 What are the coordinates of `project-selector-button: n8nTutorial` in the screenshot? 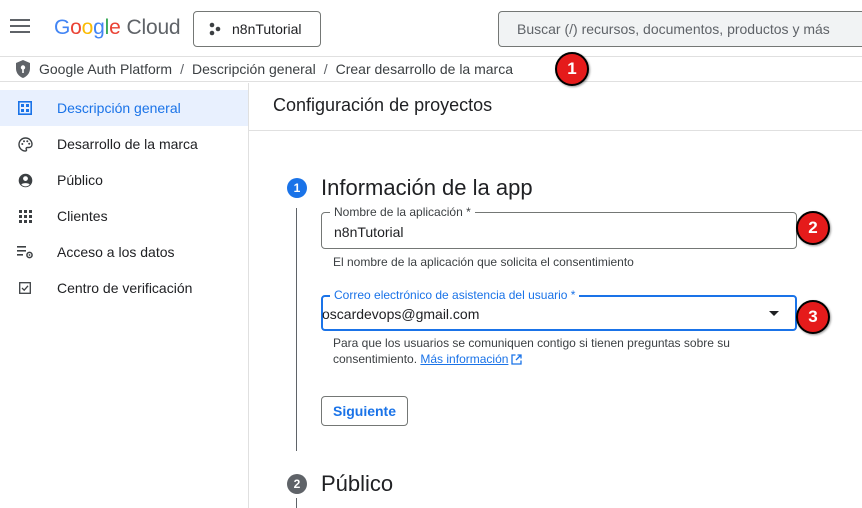 It's located at (257, 29).